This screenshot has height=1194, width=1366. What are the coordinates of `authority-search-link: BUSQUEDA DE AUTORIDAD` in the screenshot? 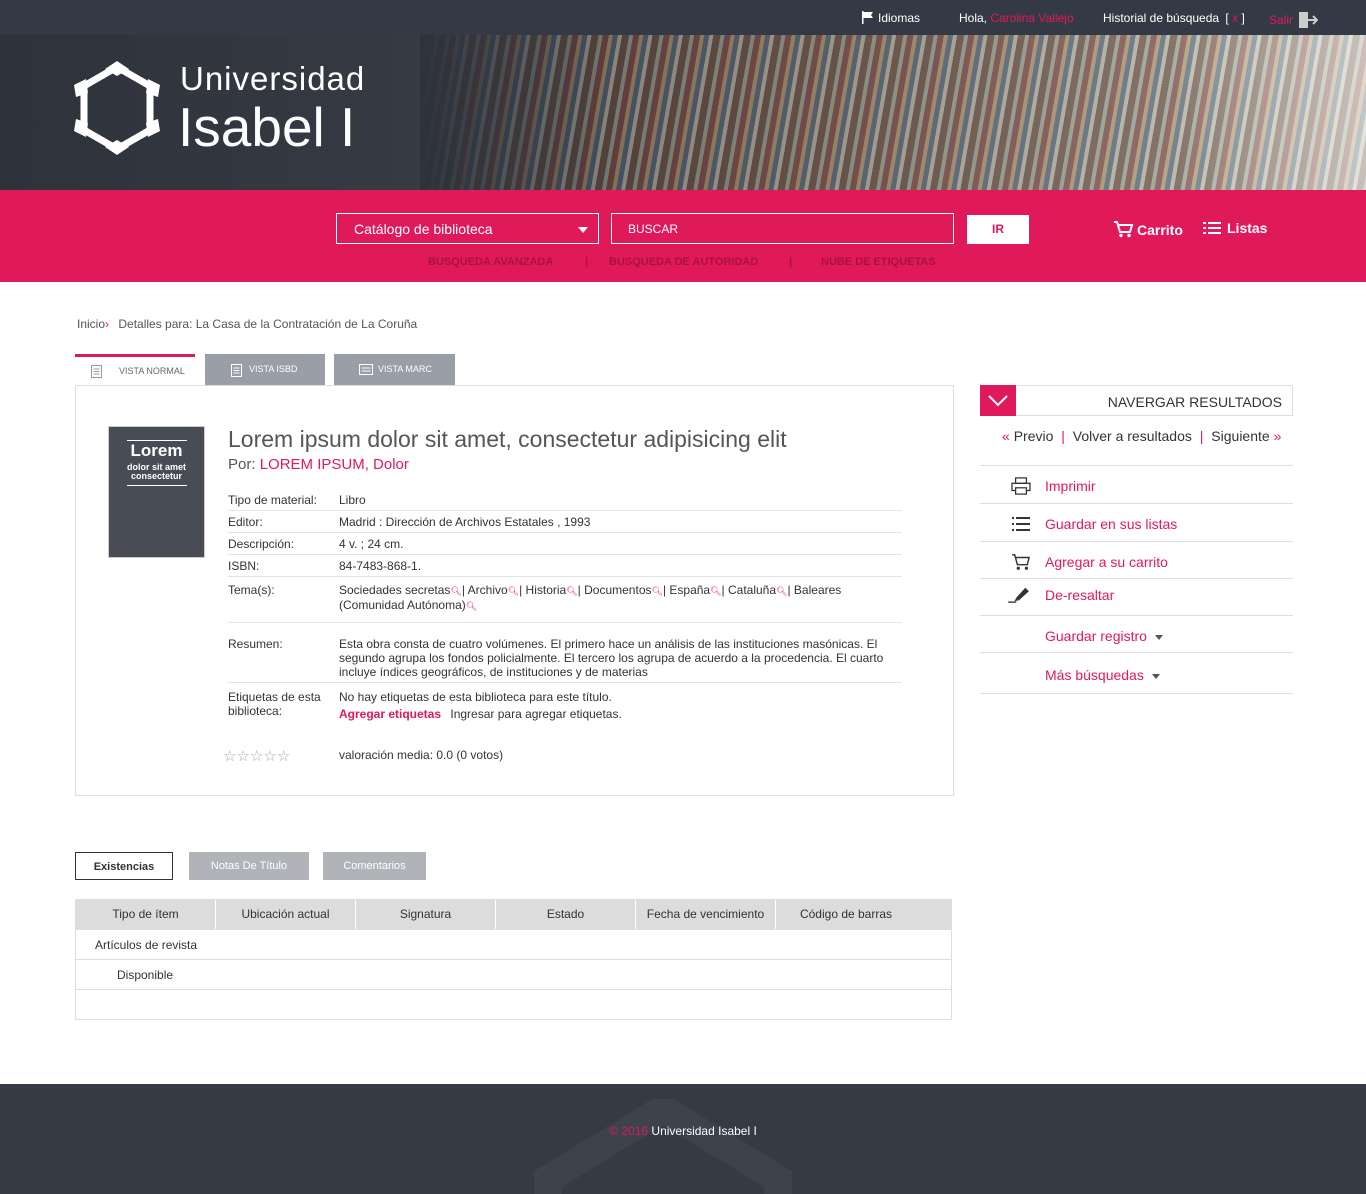 It's located at (683, 262).